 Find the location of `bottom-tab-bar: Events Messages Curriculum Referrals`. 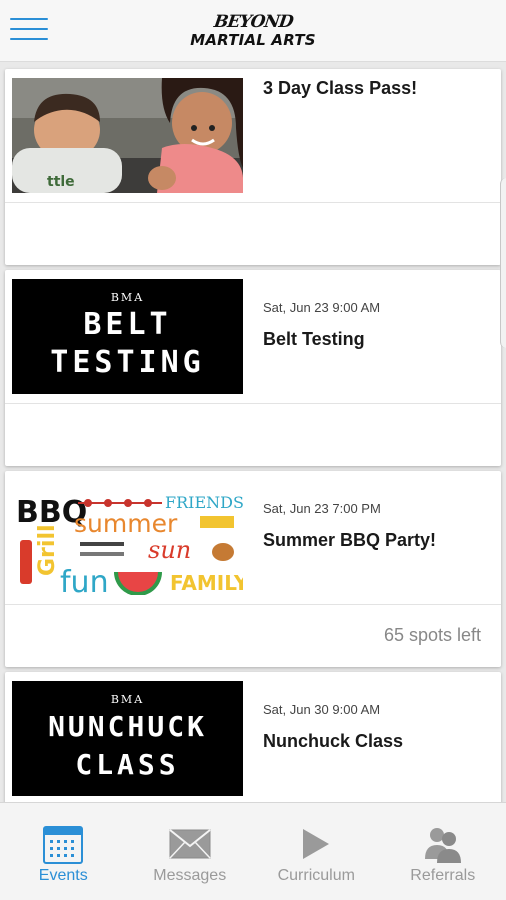

bottom-tab-bar: Events Messages Curriculum Referrals is located at coordinates (253, 851).